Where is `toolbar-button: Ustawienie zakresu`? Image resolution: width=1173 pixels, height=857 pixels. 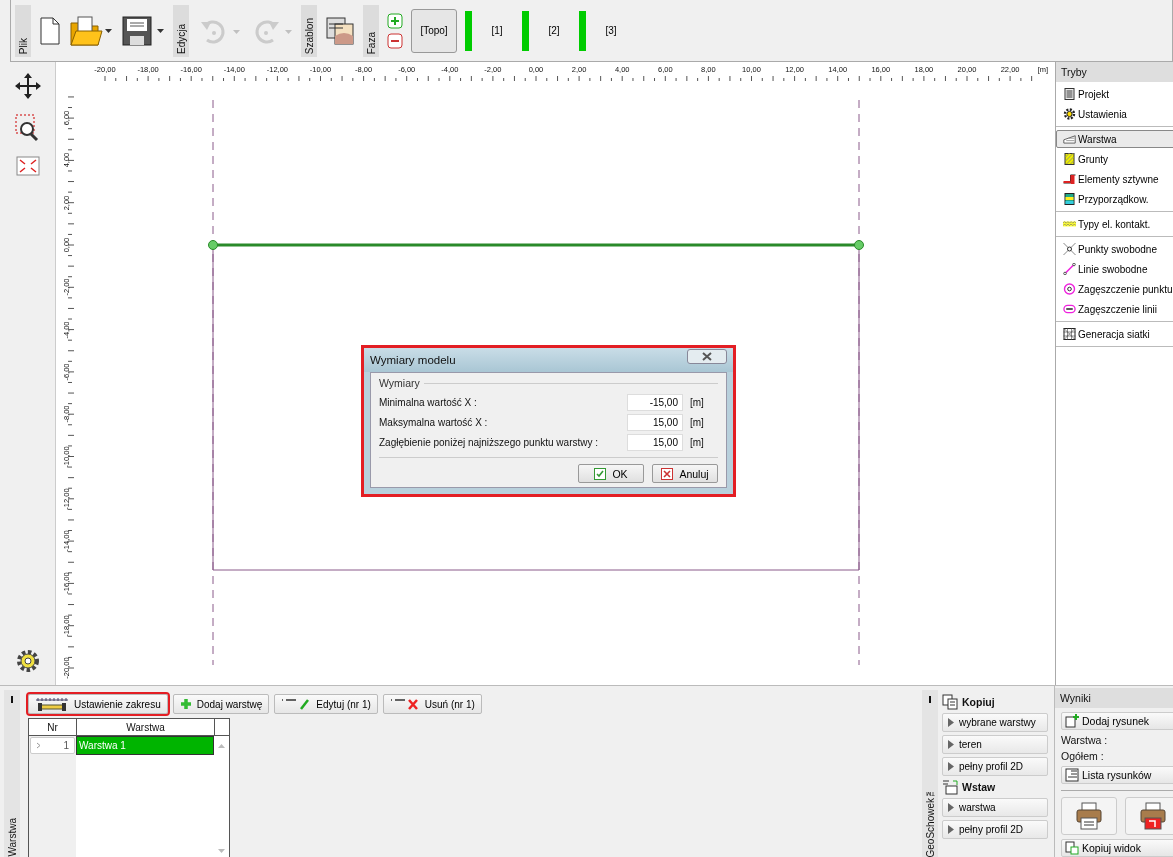
toolbar-button: Ustawienie zakresu is located at coordinates (98, 704).